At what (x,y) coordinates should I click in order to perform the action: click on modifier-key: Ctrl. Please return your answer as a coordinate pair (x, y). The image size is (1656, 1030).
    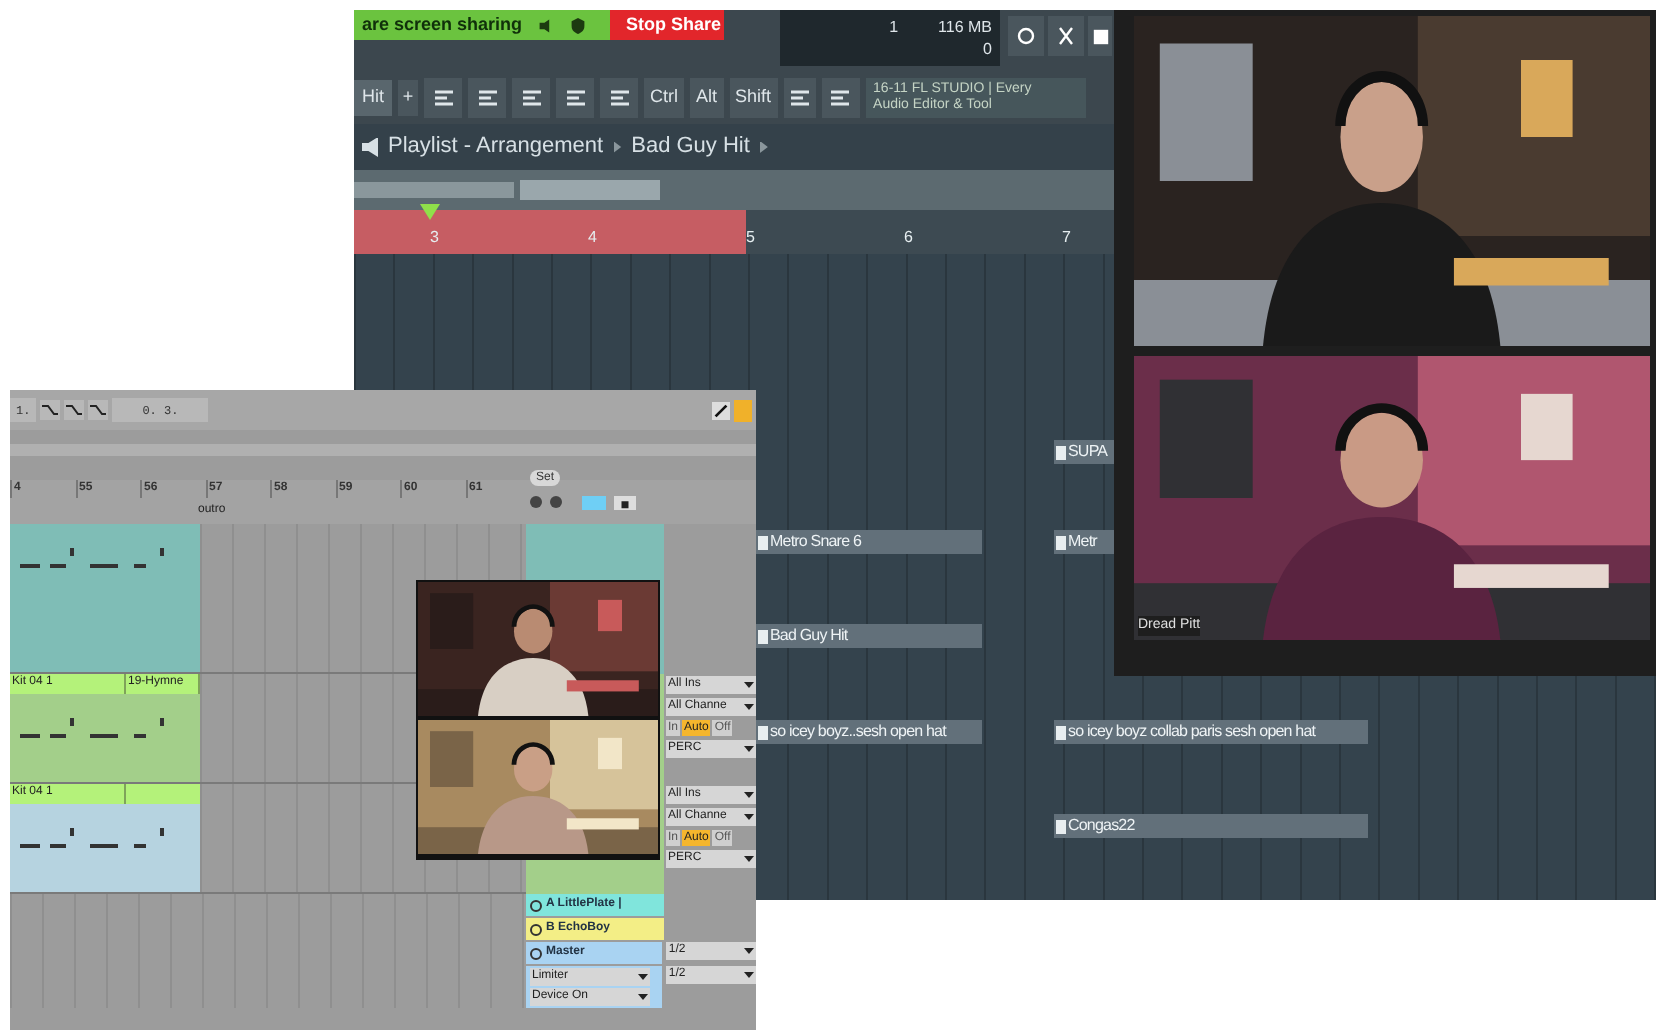
    Looking at the image, I should click on (664, 97).